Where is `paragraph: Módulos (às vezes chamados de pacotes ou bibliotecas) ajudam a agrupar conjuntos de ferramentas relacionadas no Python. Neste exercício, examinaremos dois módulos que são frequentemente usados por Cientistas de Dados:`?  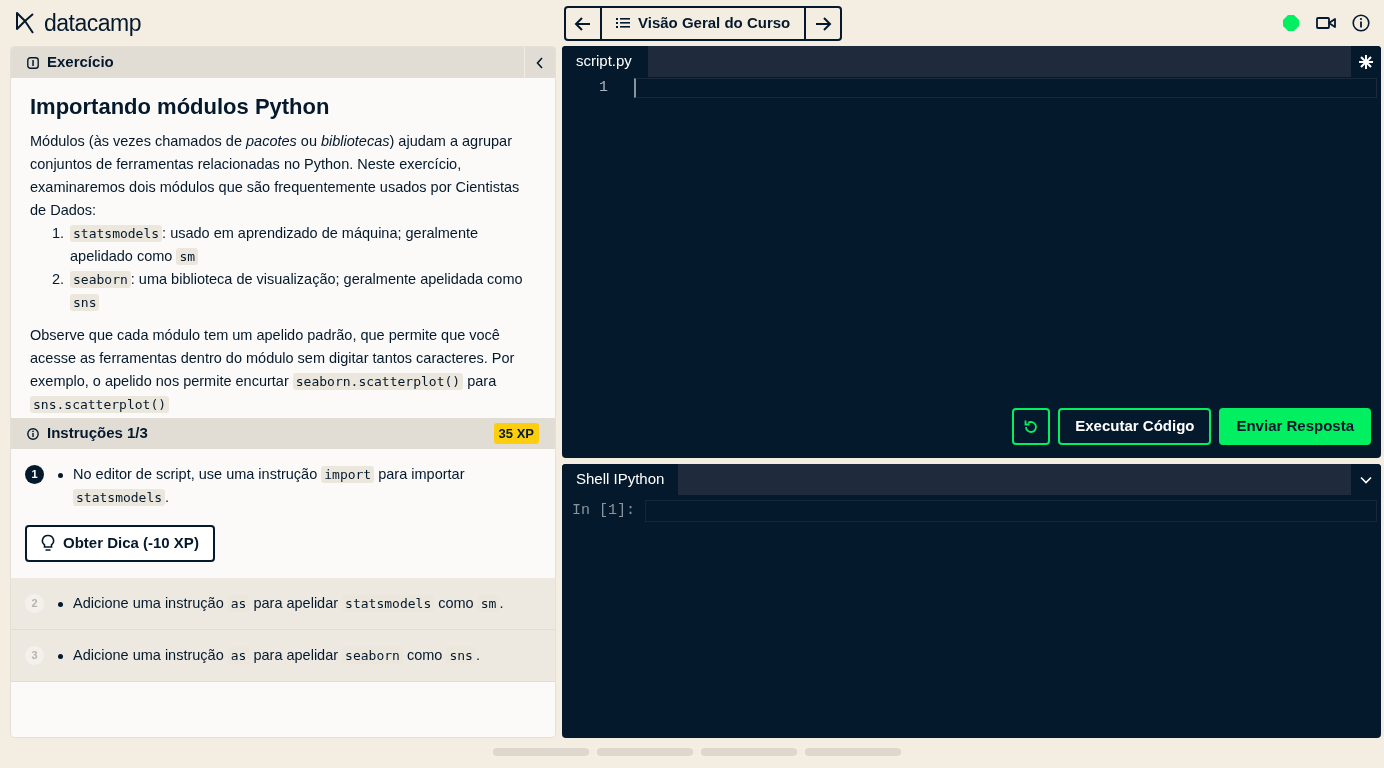
paragraph: Módulos (às vezes chamados de pacotes ou bibliotecas) ajudam a agrupar conjuntos de ferramentas relacionadas no Python. Neste exercício, examinaremos dois módulos que são frequentemente usados por Cientistas de Dados: is located at coordinates (275, 176).